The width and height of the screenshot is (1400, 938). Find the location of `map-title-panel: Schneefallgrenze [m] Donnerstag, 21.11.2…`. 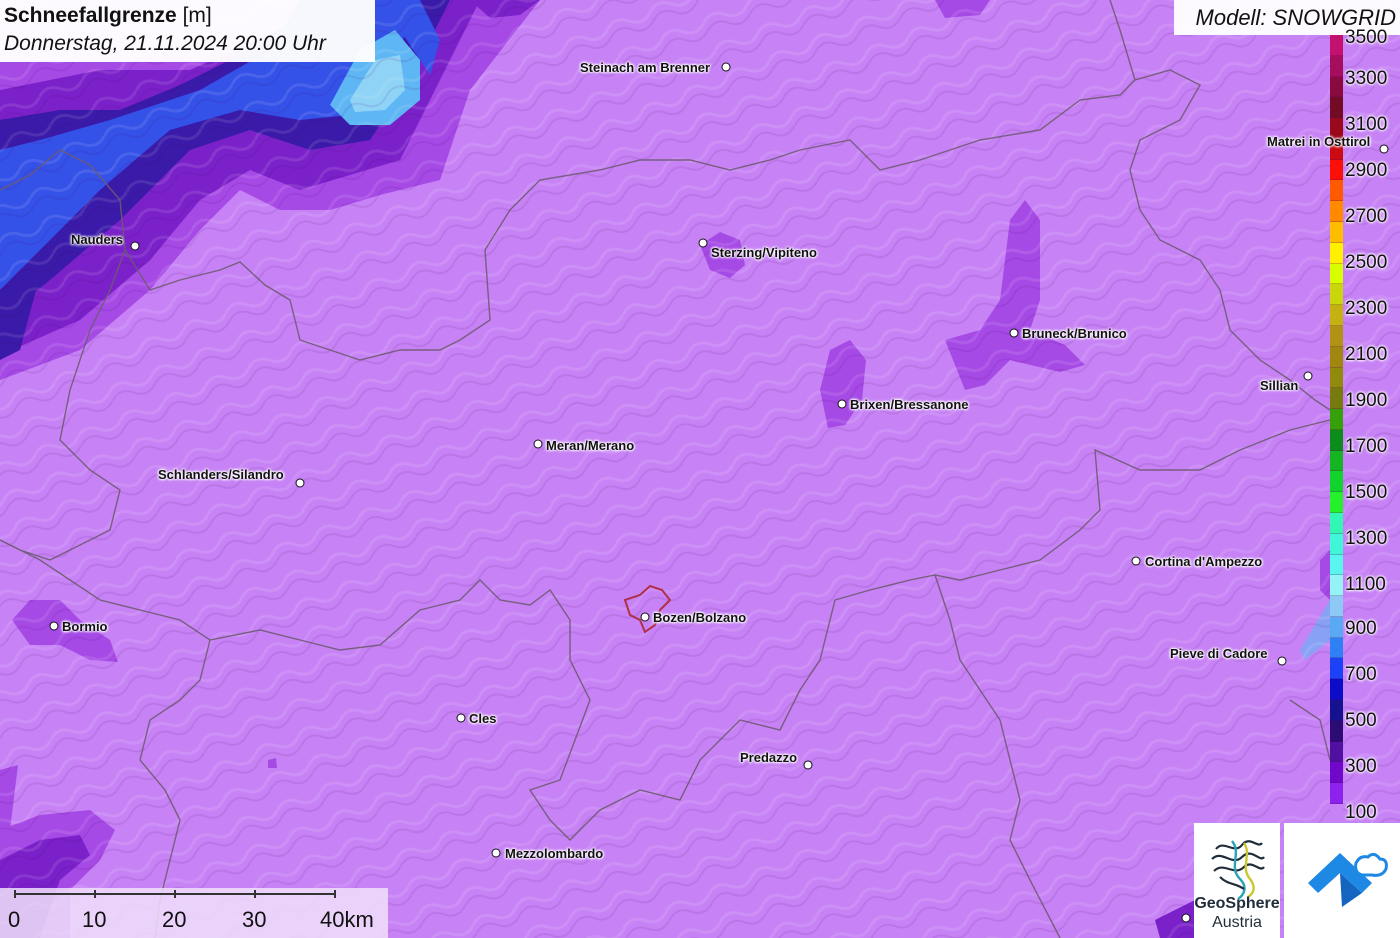

map-title-panel: Schneefallgrenze [m] Donnerstag, 21.11.2… is located at coordinates (187, 31).